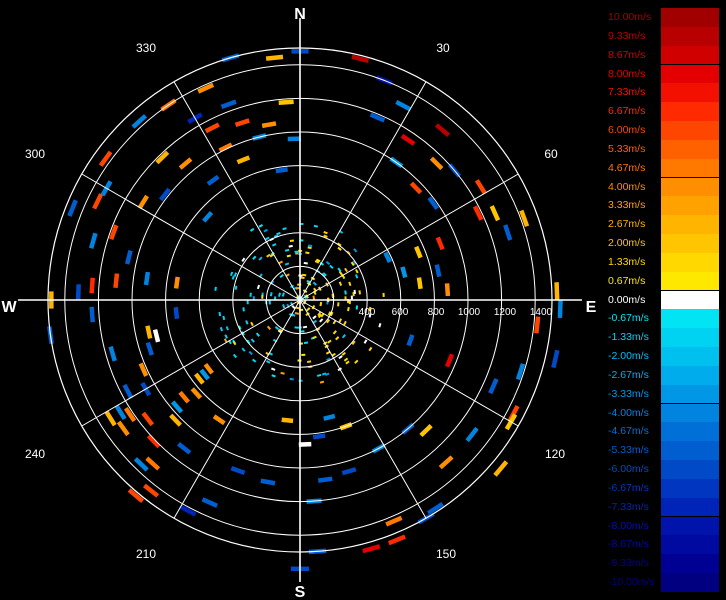 Image resolution: width=726 pixels, height=600 pixels. What do you see at coordinates (469, 312) in the screenshot?
I see `range-label-1000: 1000` at bounding box center [469, 312].